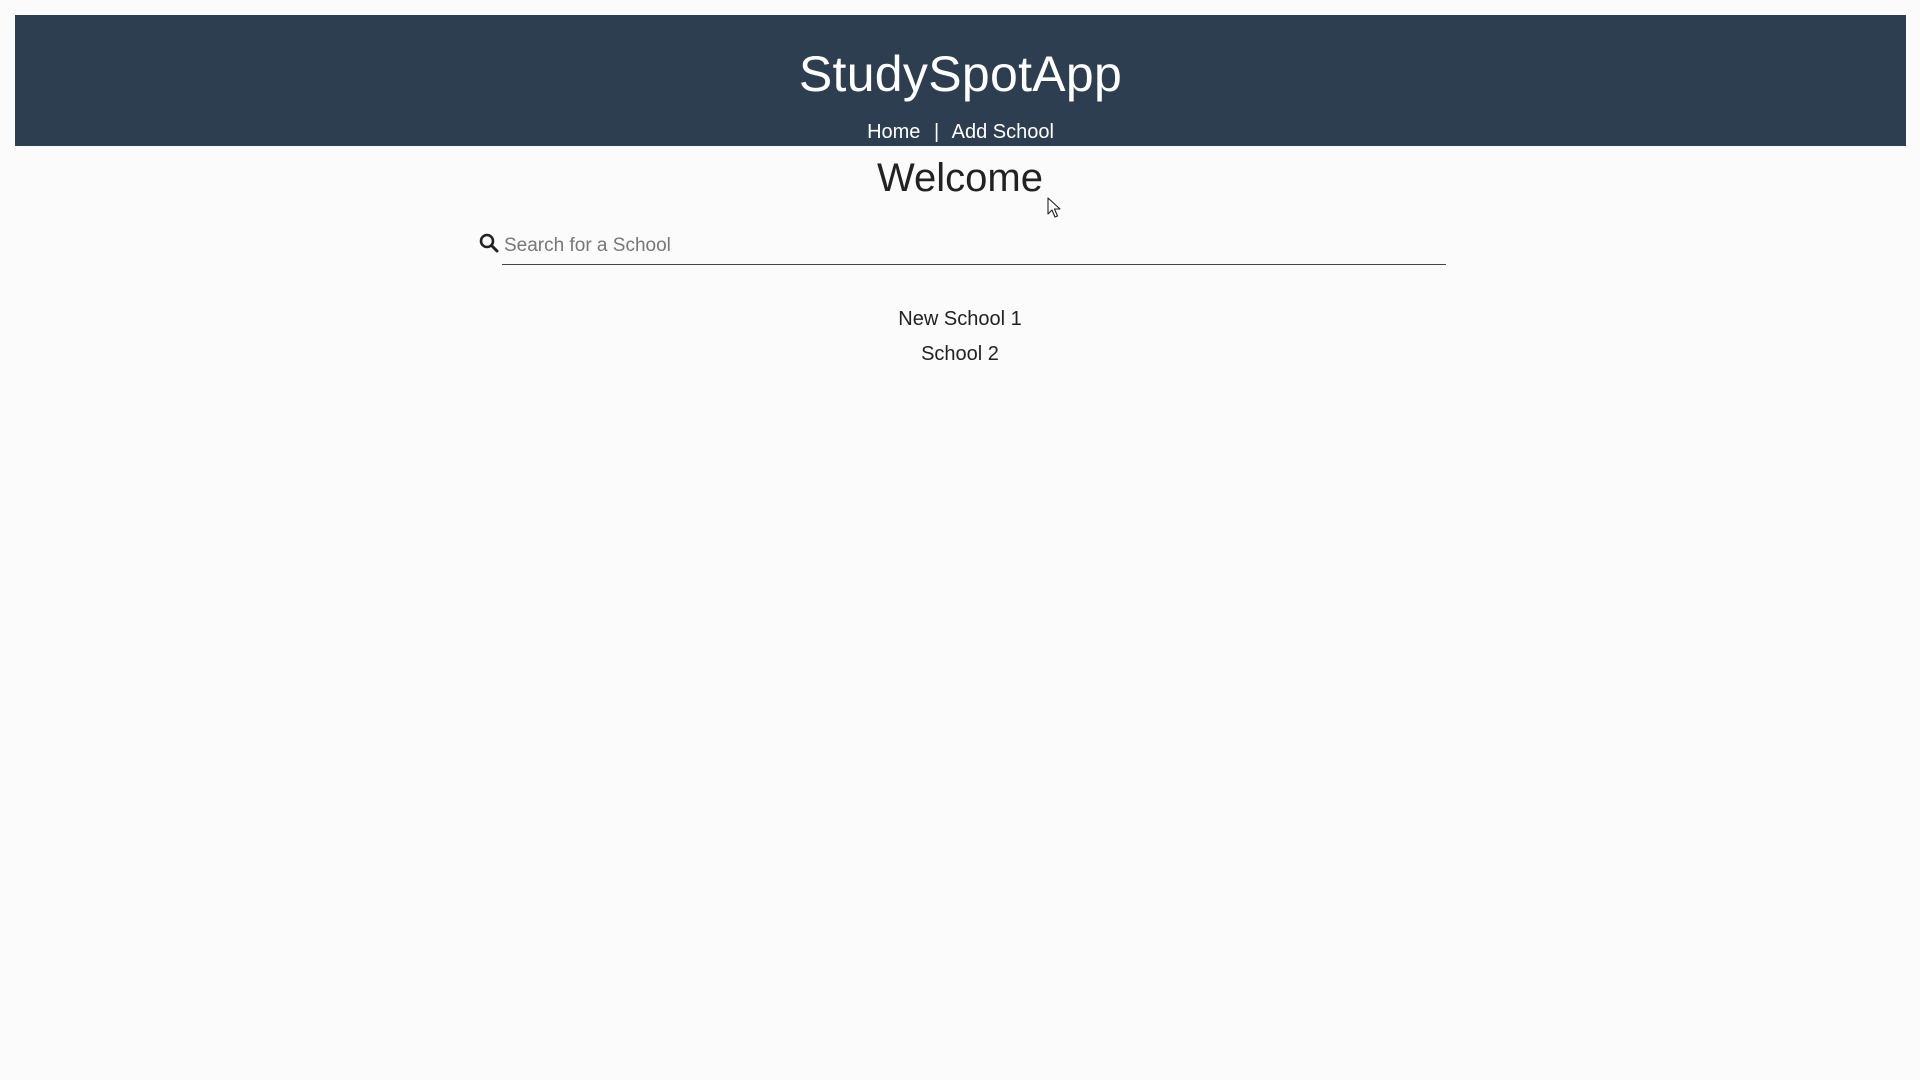 This screenshot has height=1080, width=1920. I want to click on main-nav: Home | Add School, so click(960, 132).